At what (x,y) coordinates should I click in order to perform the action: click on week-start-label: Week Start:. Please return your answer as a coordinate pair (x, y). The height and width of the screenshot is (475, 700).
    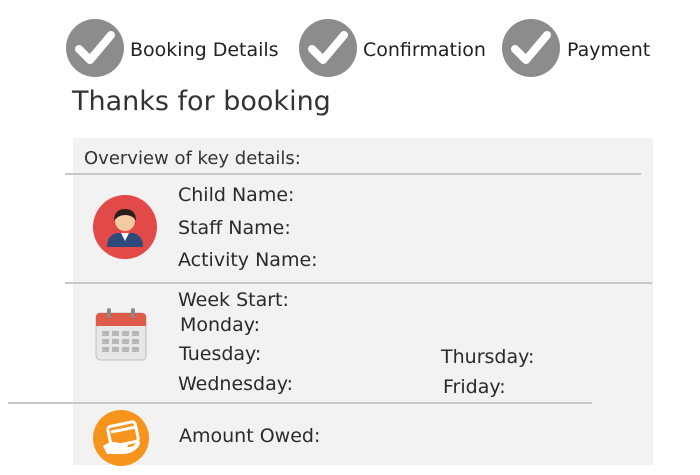
    Looking at the image, I should click on (233, 300).